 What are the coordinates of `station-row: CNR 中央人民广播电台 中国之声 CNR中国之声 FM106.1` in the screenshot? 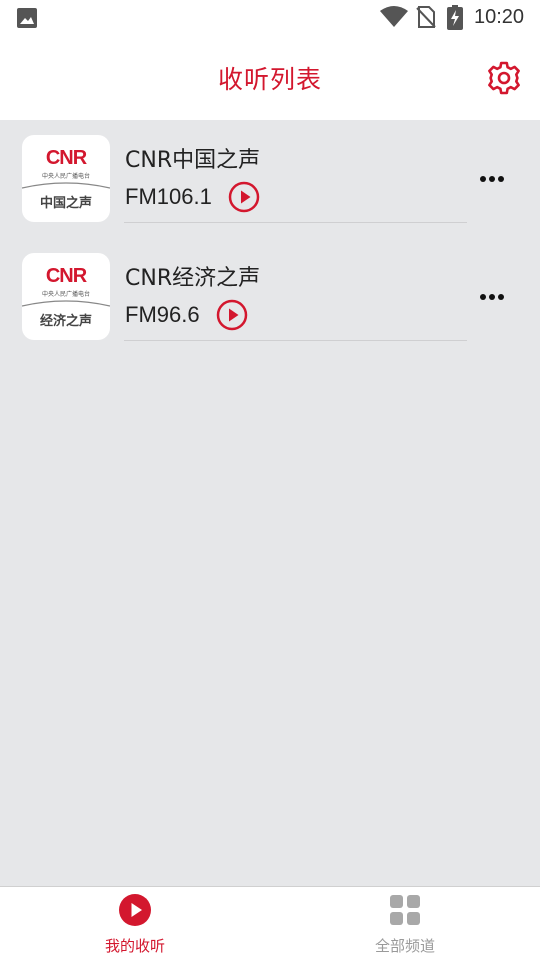 It's located at (270, 179).